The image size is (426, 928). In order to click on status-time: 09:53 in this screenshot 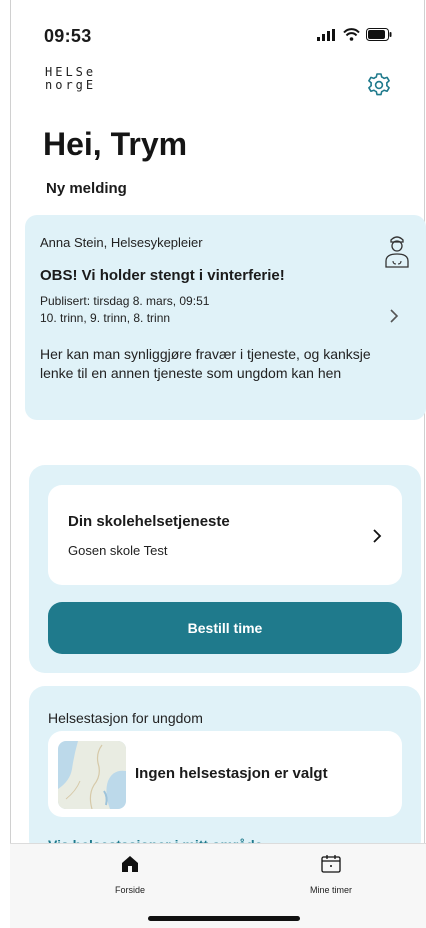, I will do `click(68, 36)`.